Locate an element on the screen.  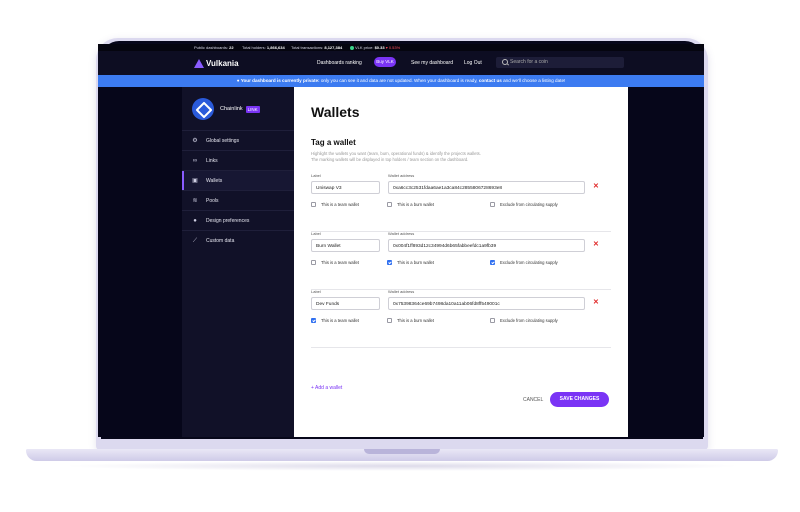
info-icon: ● is located at coordinates (238, 80).